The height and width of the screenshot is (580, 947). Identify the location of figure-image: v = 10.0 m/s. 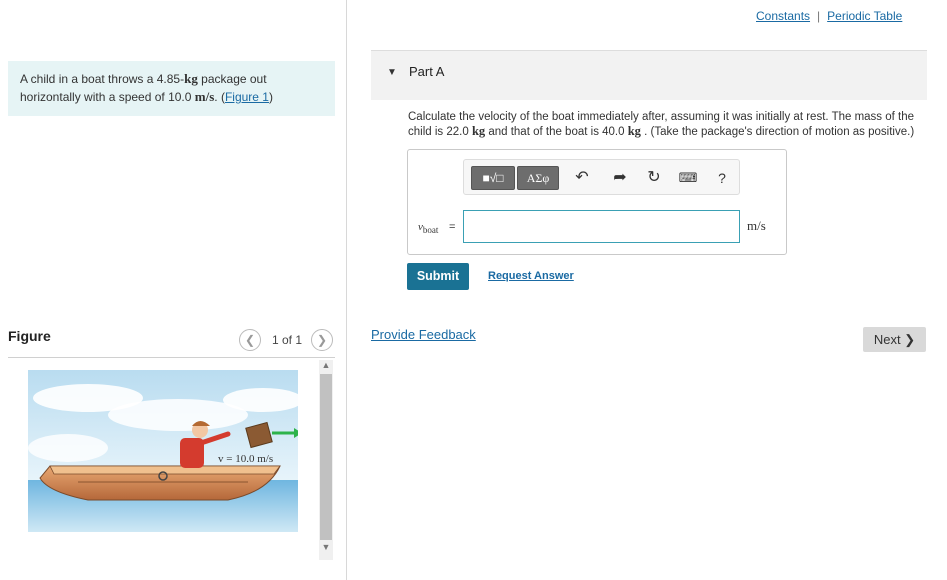
(165, 451).